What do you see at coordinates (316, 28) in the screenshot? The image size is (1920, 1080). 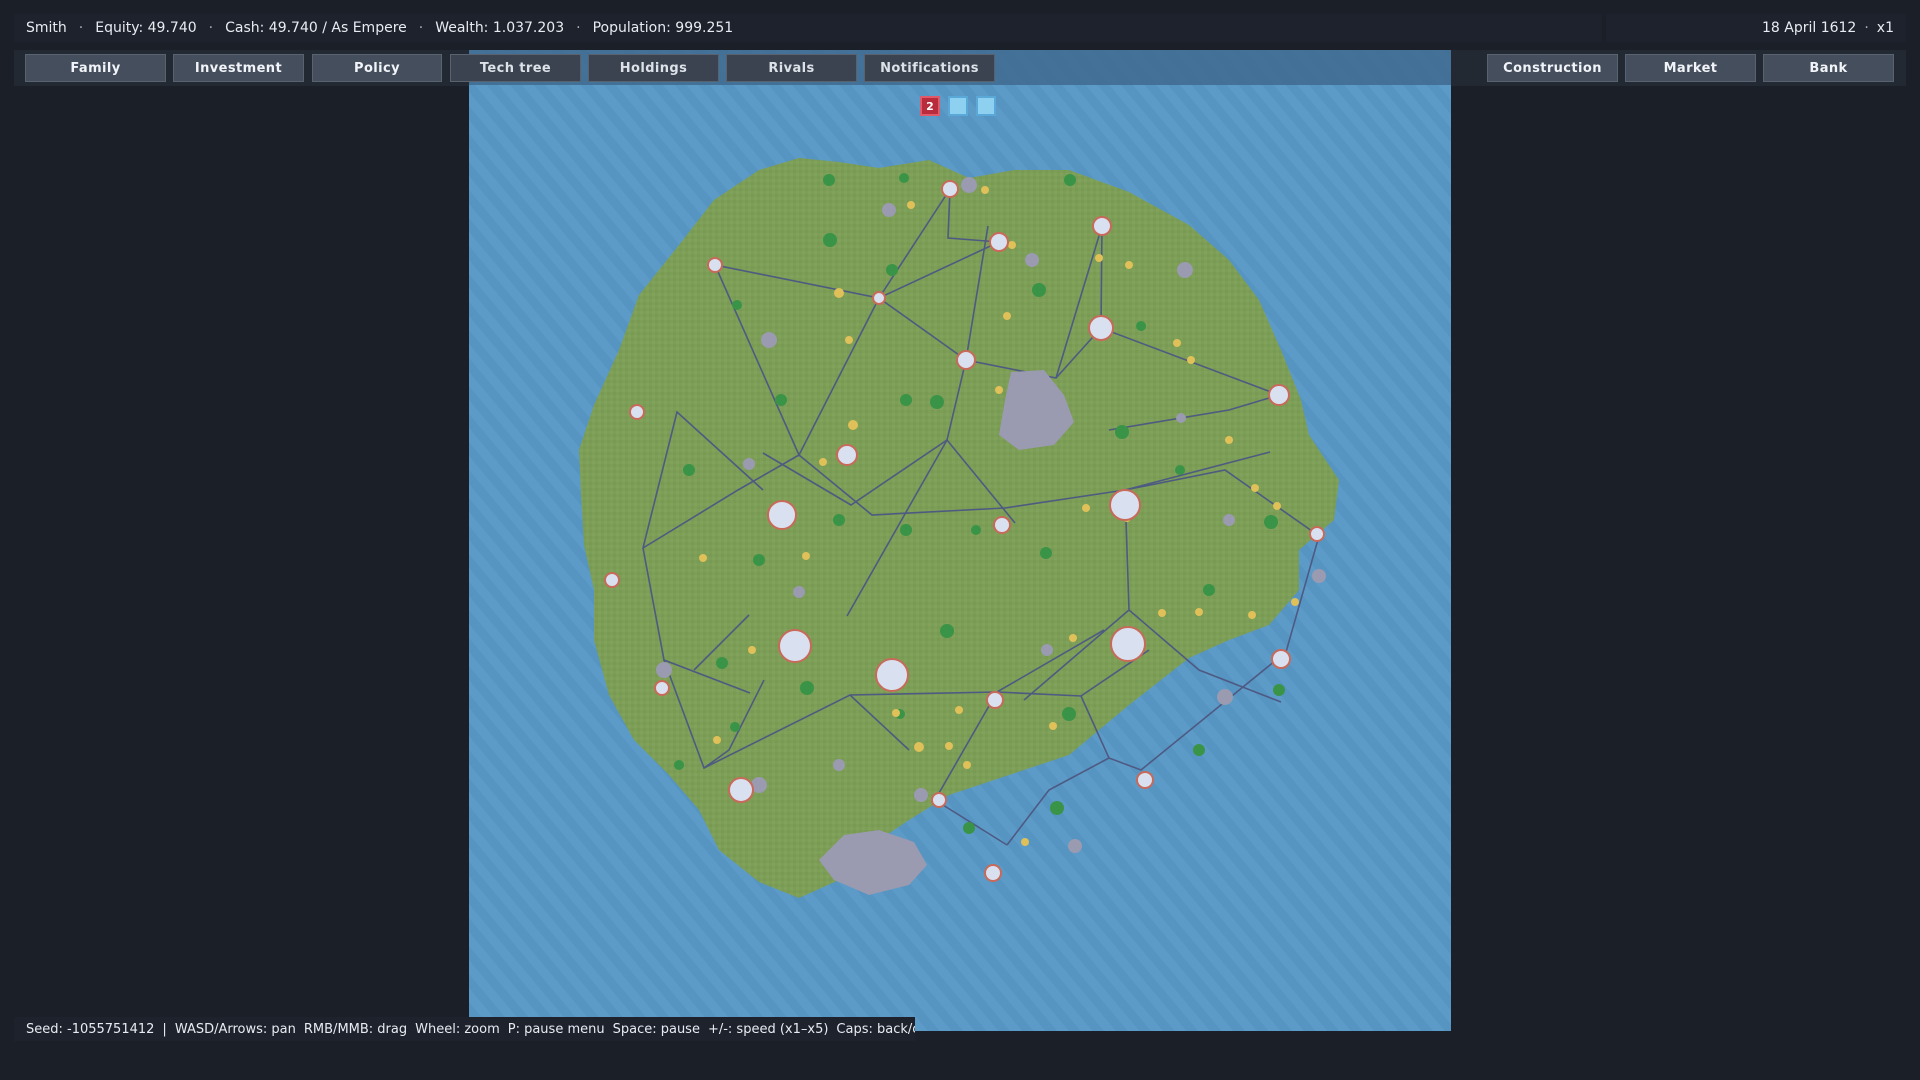 I see `cash-value: Cash: 49.740 / As Empere` at bounding box center [316, 28].